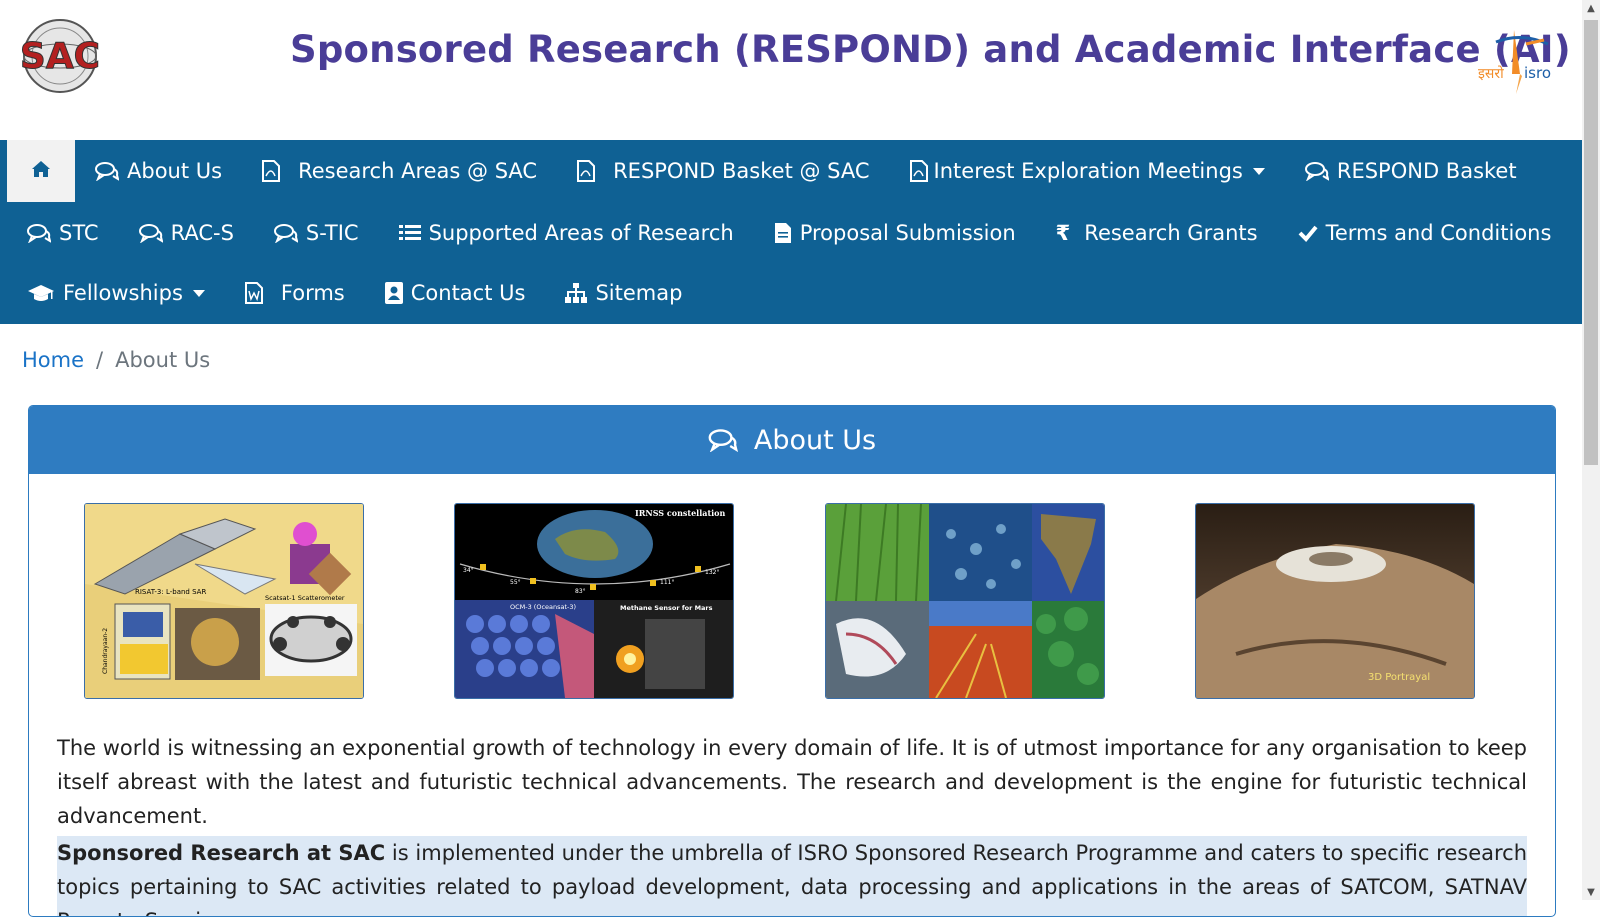 The width and height of the screenshot is (1600, 917). I want to click on nav-row-3: Fellowships Forms Contact Us Sitemap, so click(351, 293).